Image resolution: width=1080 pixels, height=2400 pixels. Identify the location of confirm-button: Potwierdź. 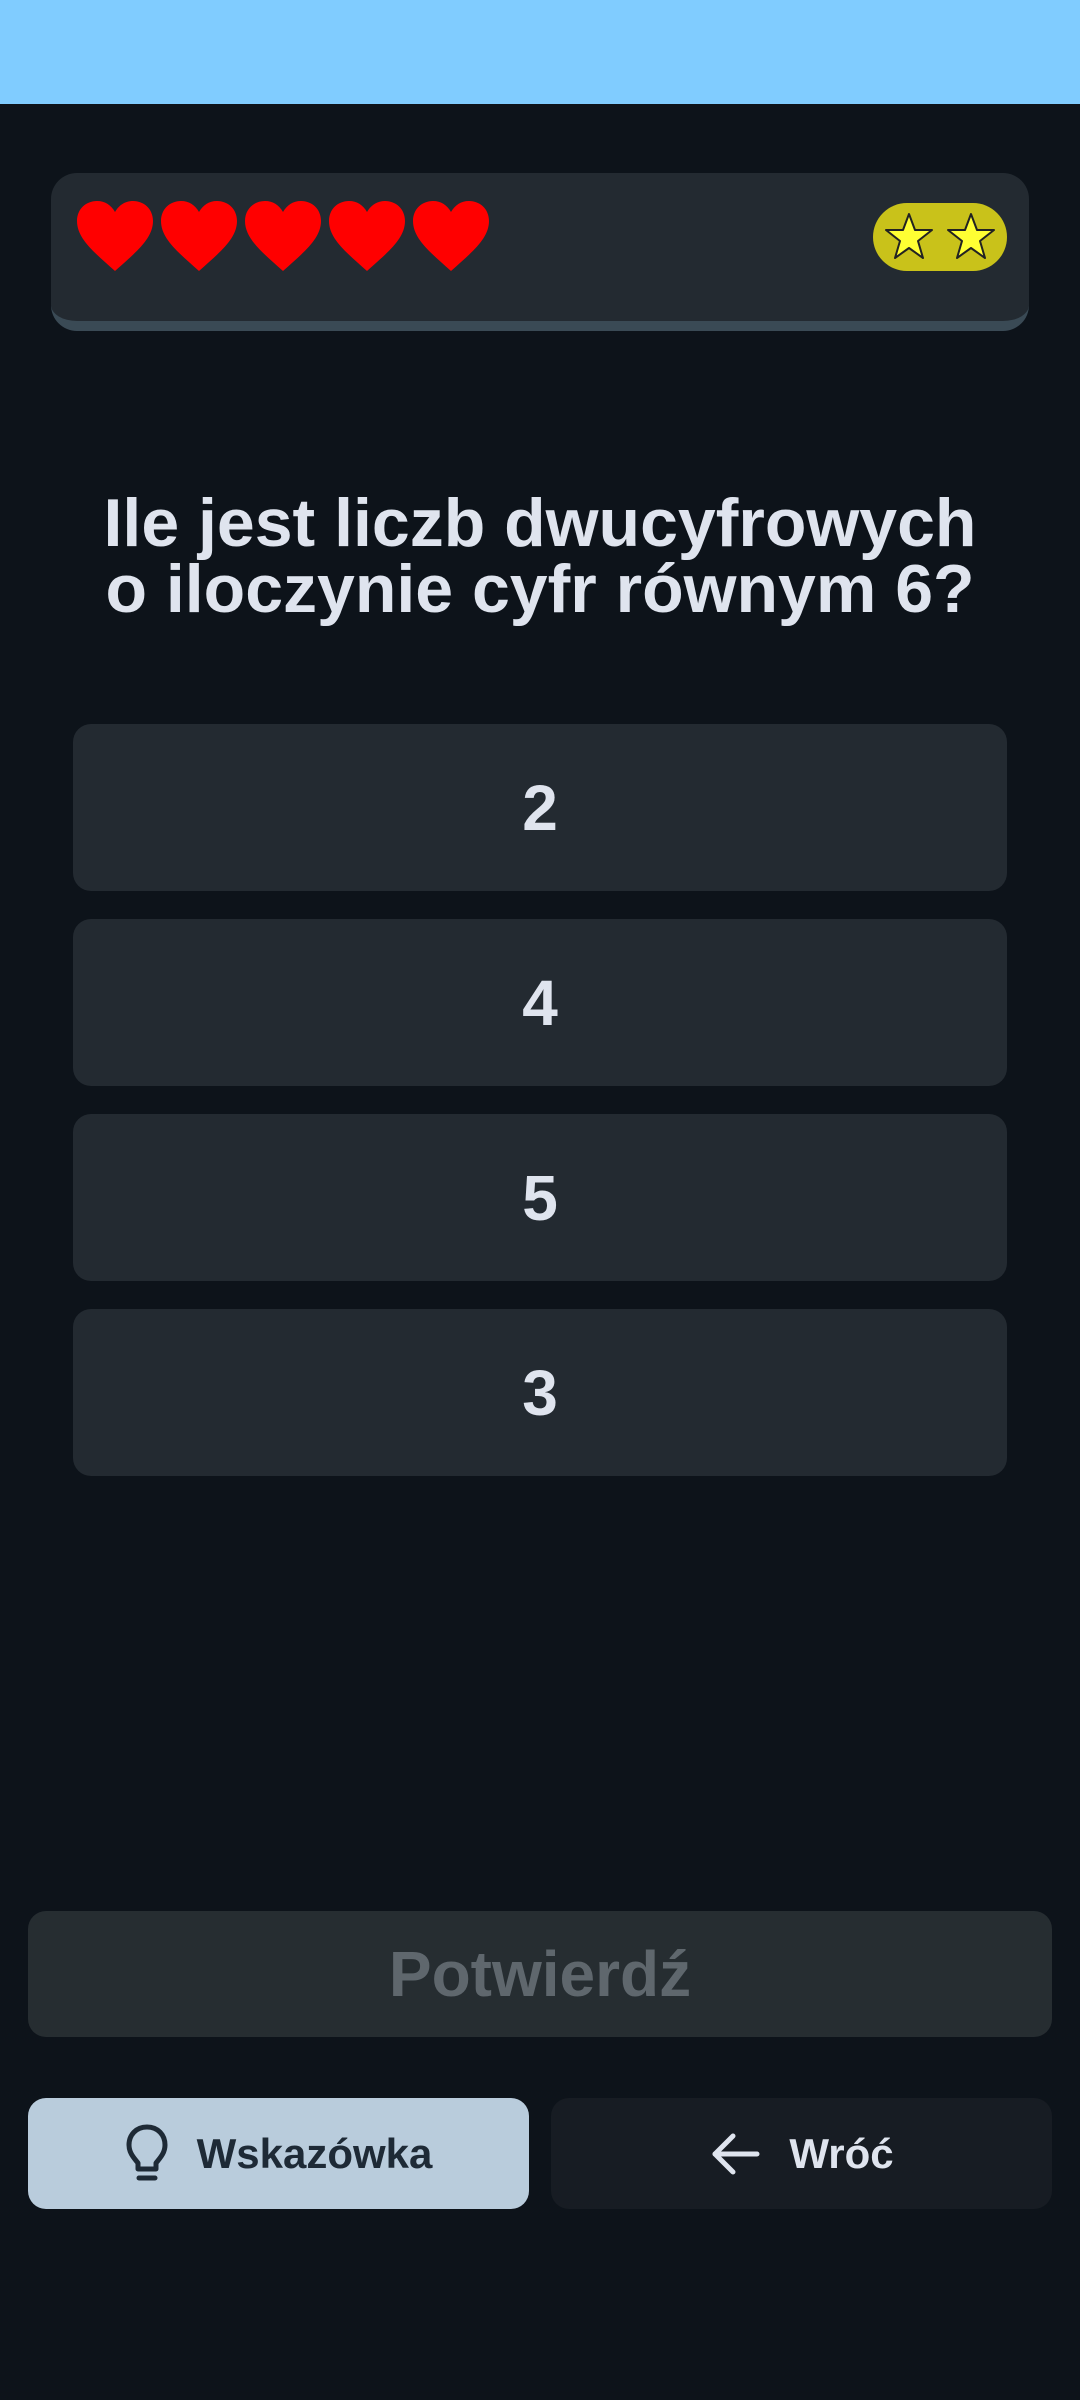
(540, 1974).